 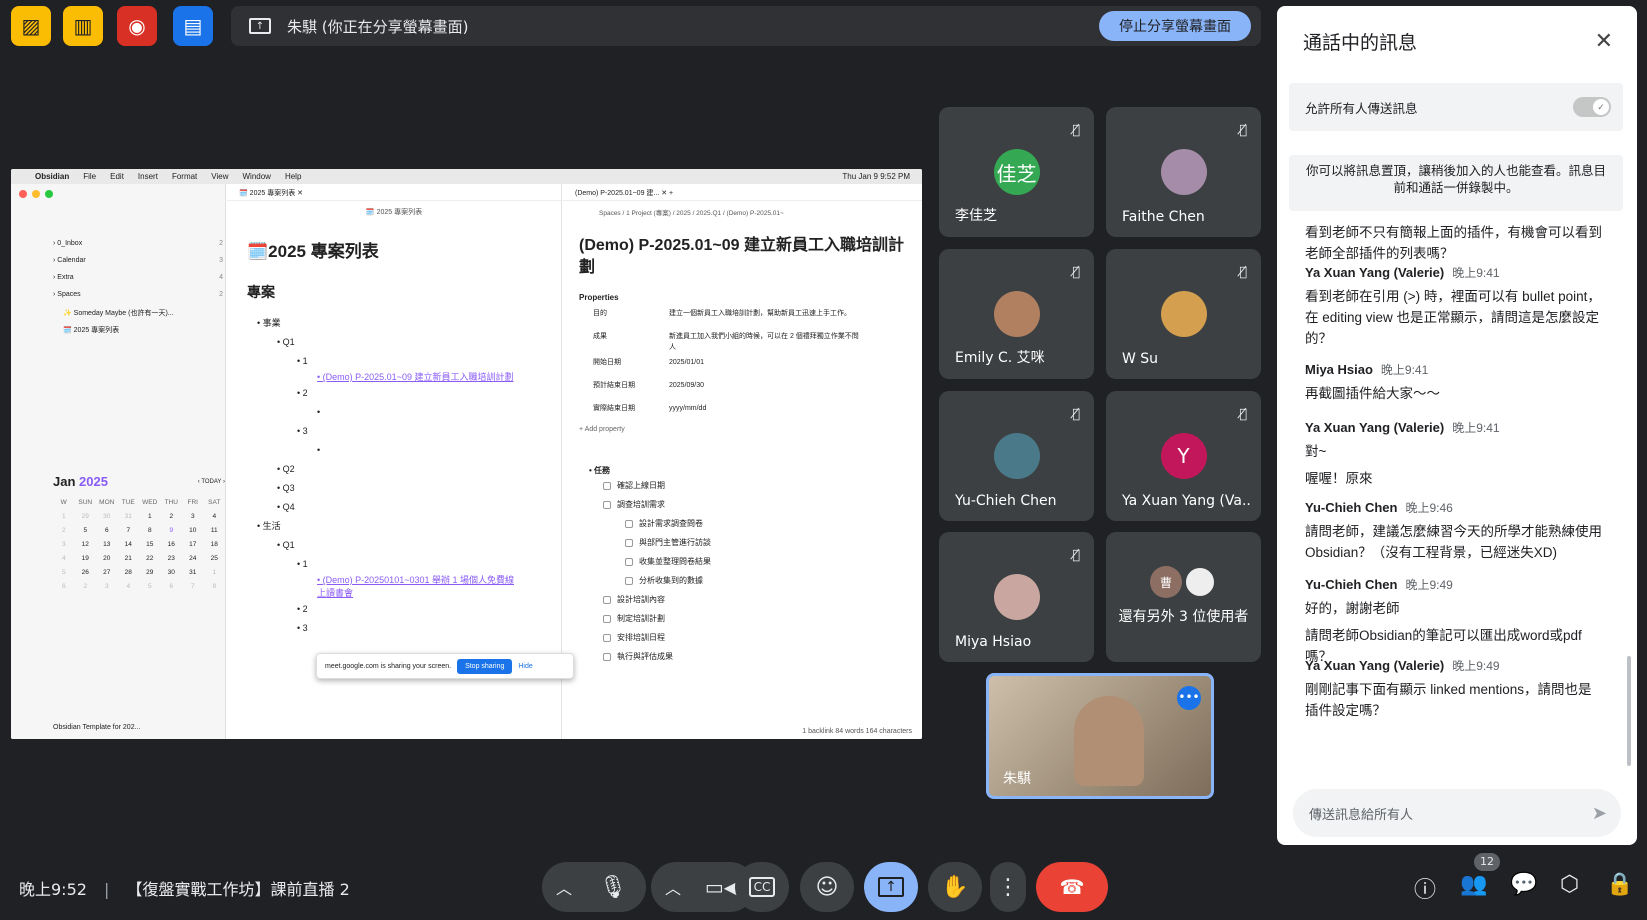 What do you see at coordinates (86, 544) in the screenshot?
I see `calendar-date: 12` at bounding box center [86, 544].